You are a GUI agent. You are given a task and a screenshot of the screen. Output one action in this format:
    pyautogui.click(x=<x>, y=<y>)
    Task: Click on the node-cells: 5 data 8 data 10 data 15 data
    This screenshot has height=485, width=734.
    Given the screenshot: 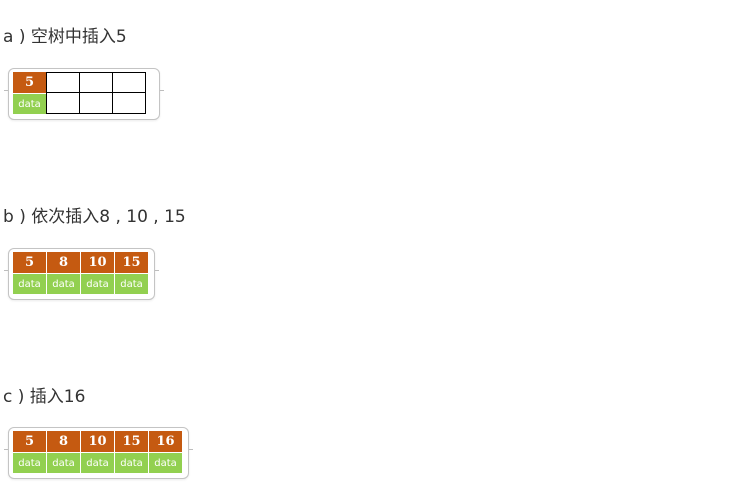 What is the action you would take?
    pyautogui.click(x=80, y=273)
    